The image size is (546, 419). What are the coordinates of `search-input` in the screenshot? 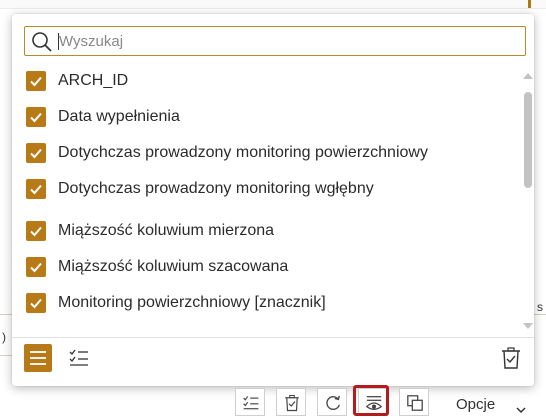 It's located at (289, 41).